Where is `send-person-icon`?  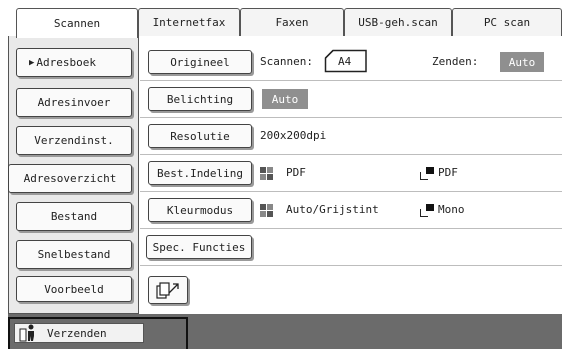 send-person-icon is located at coordinates (26, 333).